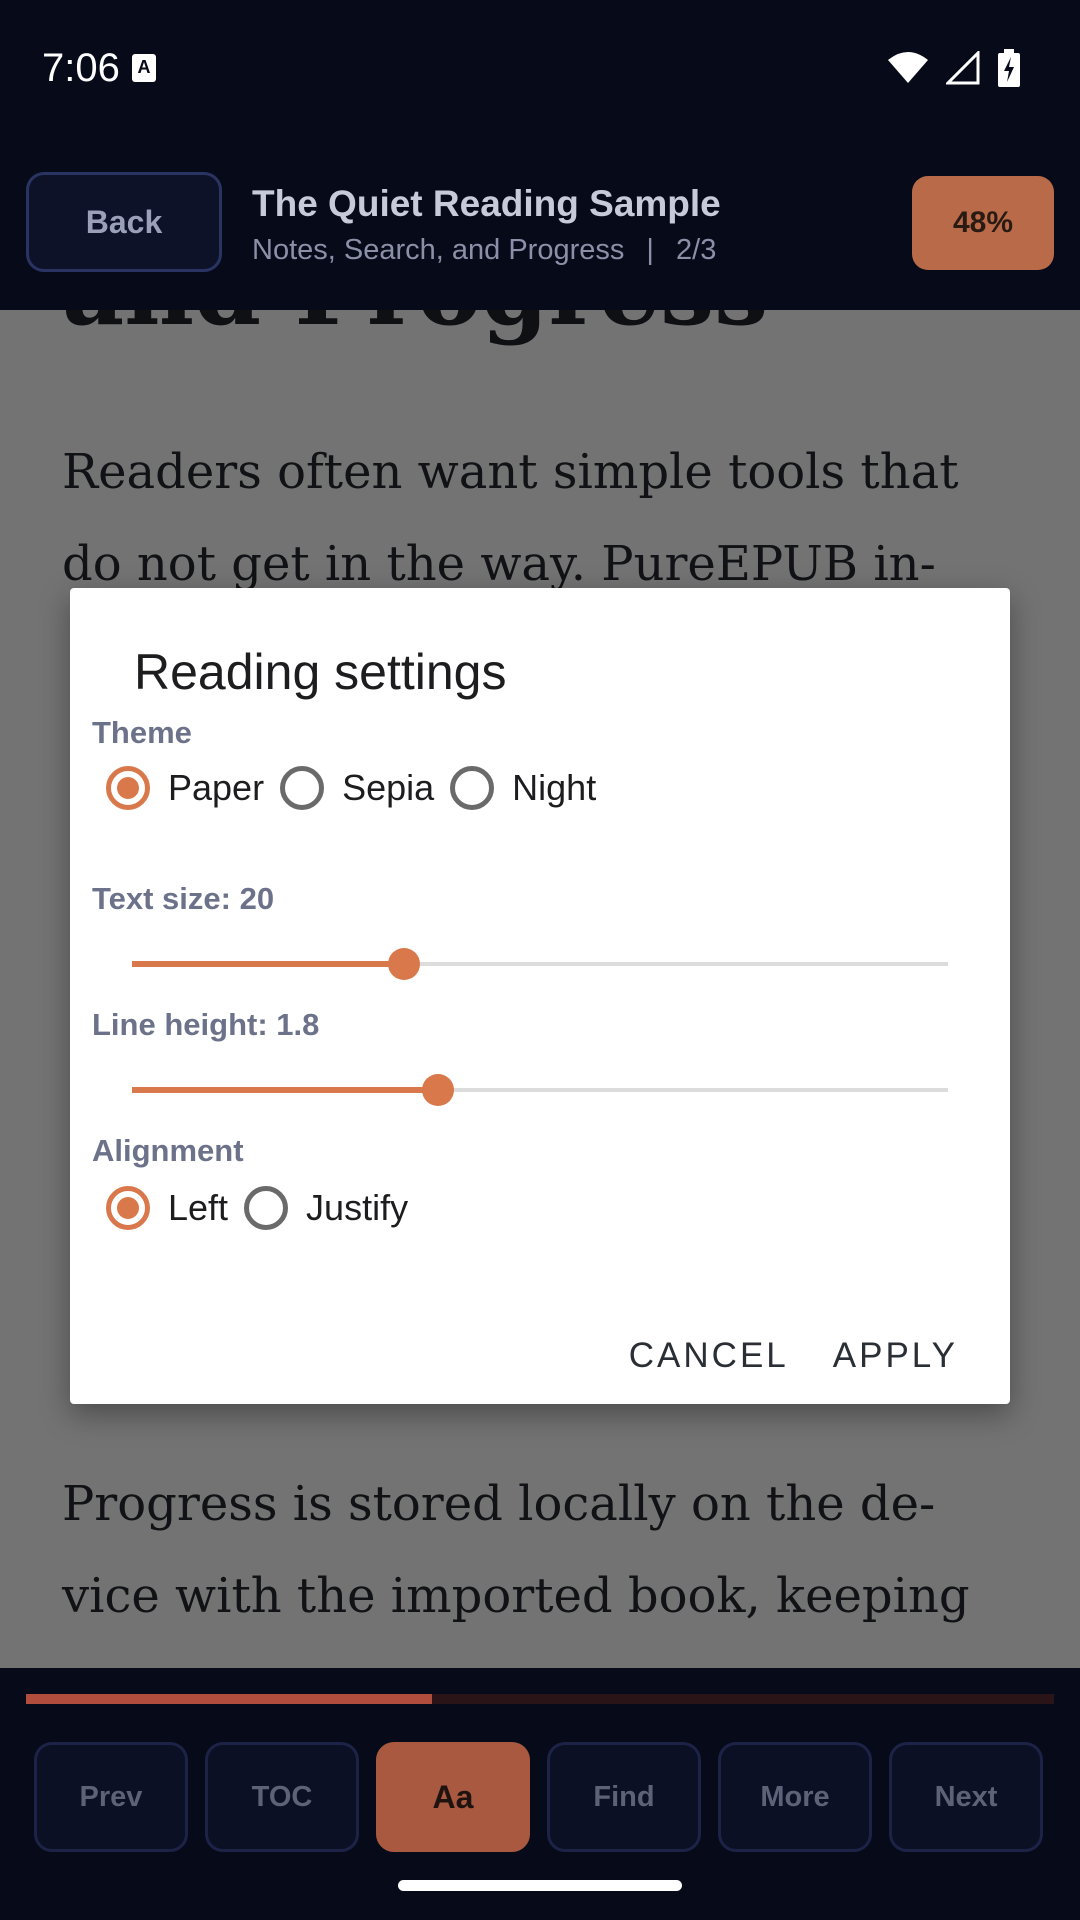 The image size is (1080, 1920). Describe the element at coordinates (540, 67) in the screenshot. I see `status-bar: 7:06 A` at that location.